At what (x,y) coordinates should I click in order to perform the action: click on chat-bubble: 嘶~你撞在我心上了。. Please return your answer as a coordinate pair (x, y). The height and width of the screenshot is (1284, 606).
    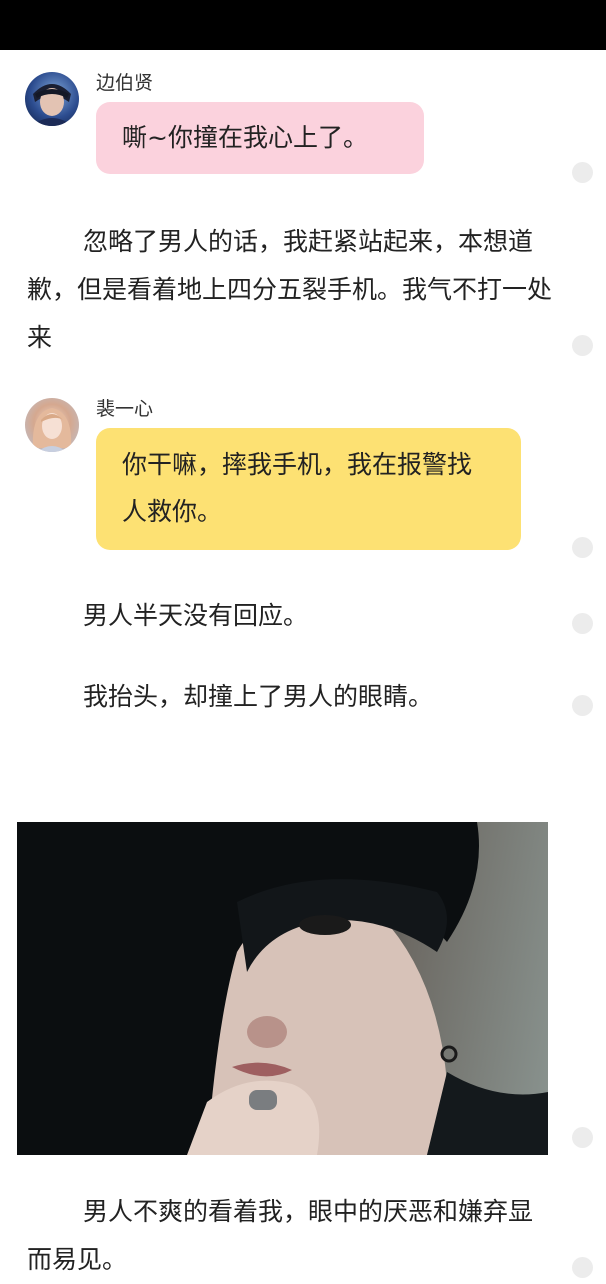
    Looking at the image, I should click on (260, 138).